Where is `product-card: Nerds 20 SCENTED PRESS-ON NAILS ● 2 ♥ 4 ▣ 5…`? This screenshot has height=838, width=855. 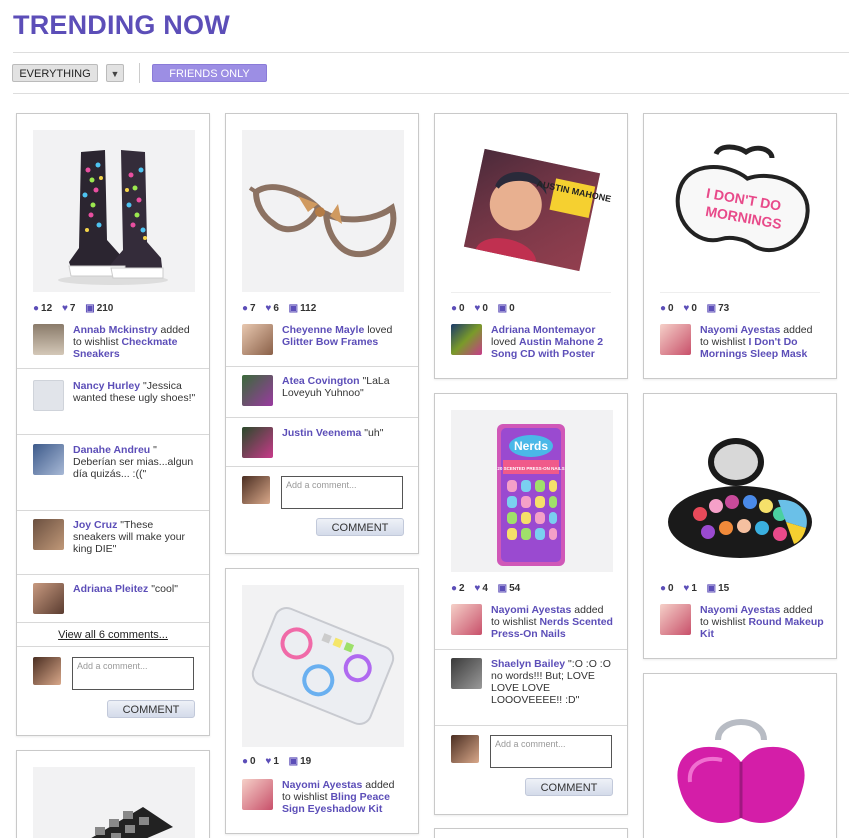 product-card: Nerds 20 SCENTED PRESS-ON NAILS ● 2 ♥ 4 ▣ 5… is located at coordinates (531, 604).